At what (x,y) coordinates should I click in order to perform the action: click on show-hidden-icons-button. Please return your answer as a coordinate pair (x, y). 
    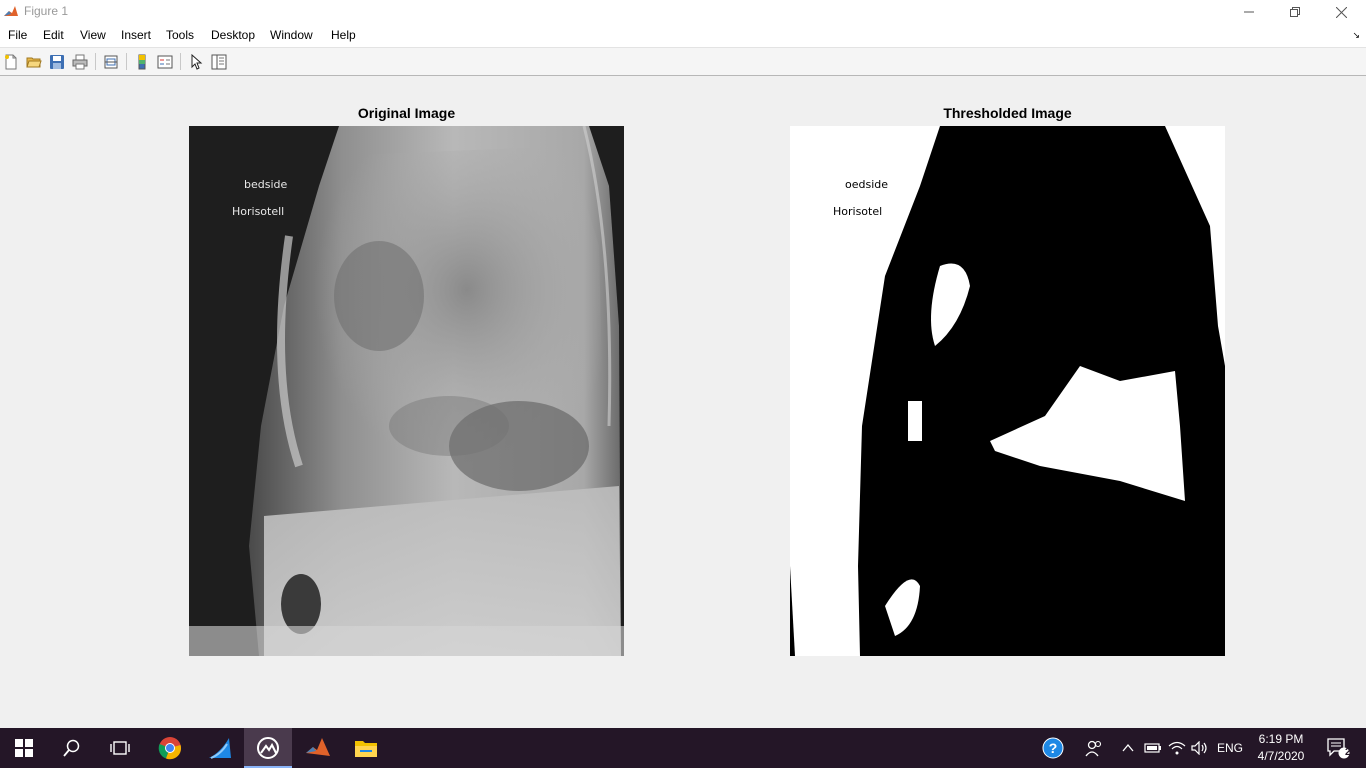
    Looking at the image, I should click on (1128, 748).